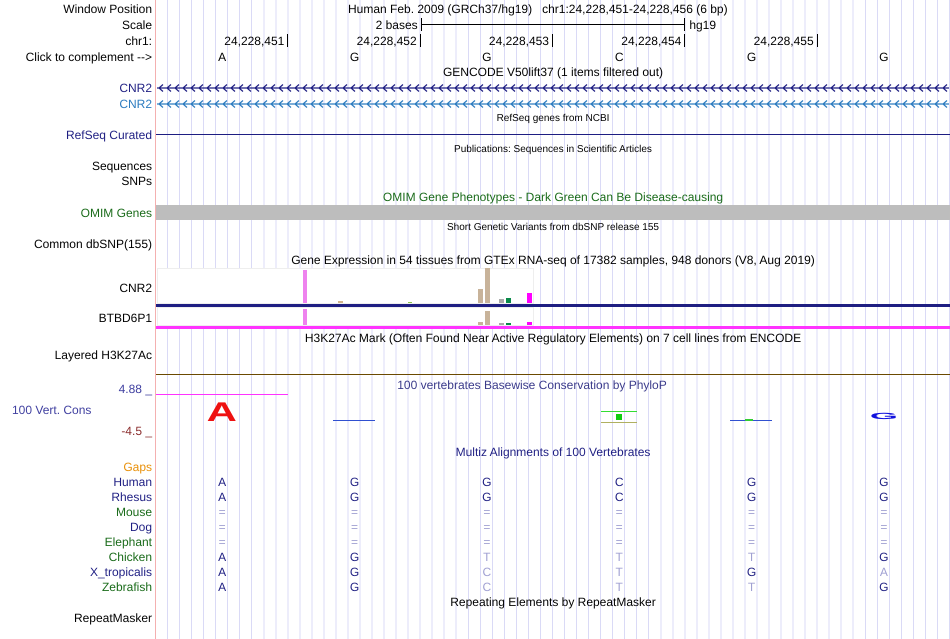 The width and height of the screenshot is (950, 639). What do you see at coordinates (619, 57) in the screenshot?
I see `base-letter: C` at bounding box center [619, 57].